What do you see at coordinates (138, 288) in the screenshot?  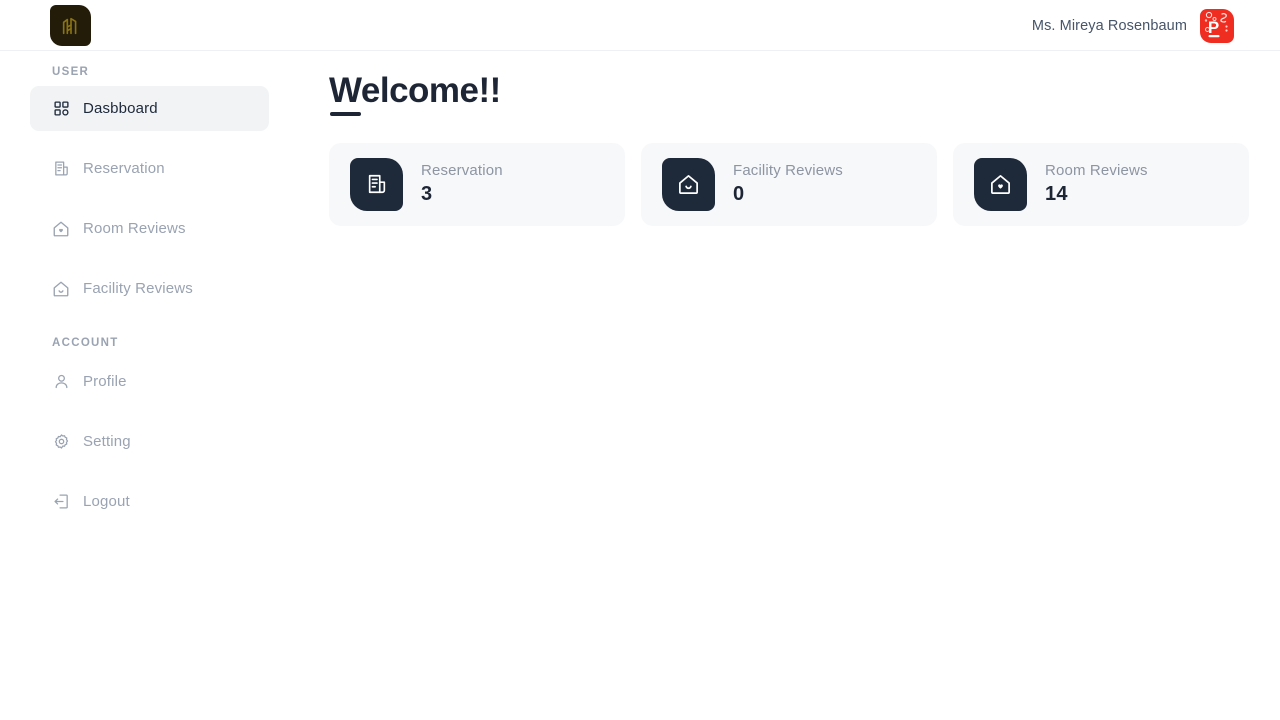 I see `sidebar-item-label: Facility Reviews` at bounding box center [138, 288].